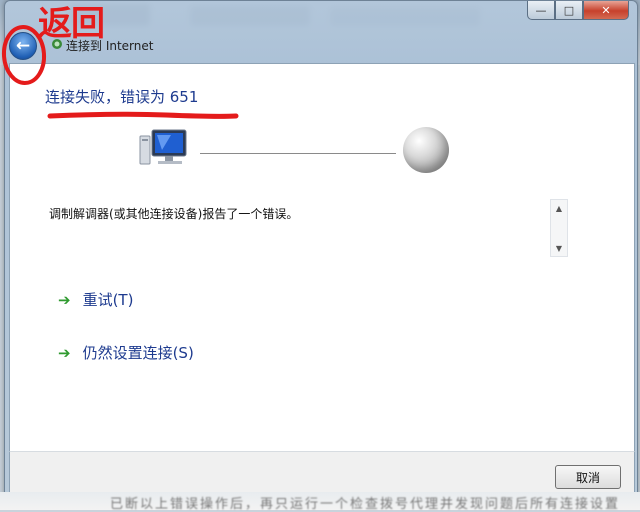 This screenshot has width=640, height=512. Describe the element at coordinates (24, 55) in the screenshot. I see `annotation-circle` at that location.